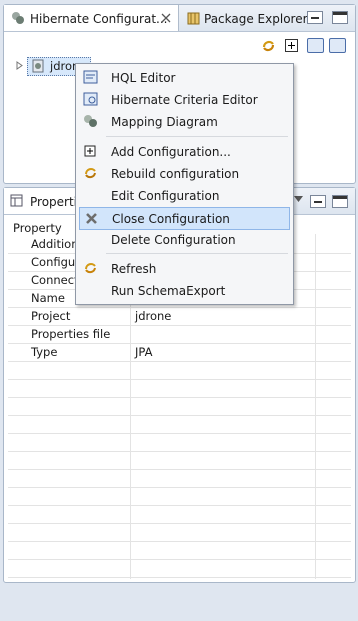 This screenshot has height=621, width=358. What do you see at coordinates (55, 244) in the screenshot?
I see `property-name: Addition` at bounding box center [55, 244].